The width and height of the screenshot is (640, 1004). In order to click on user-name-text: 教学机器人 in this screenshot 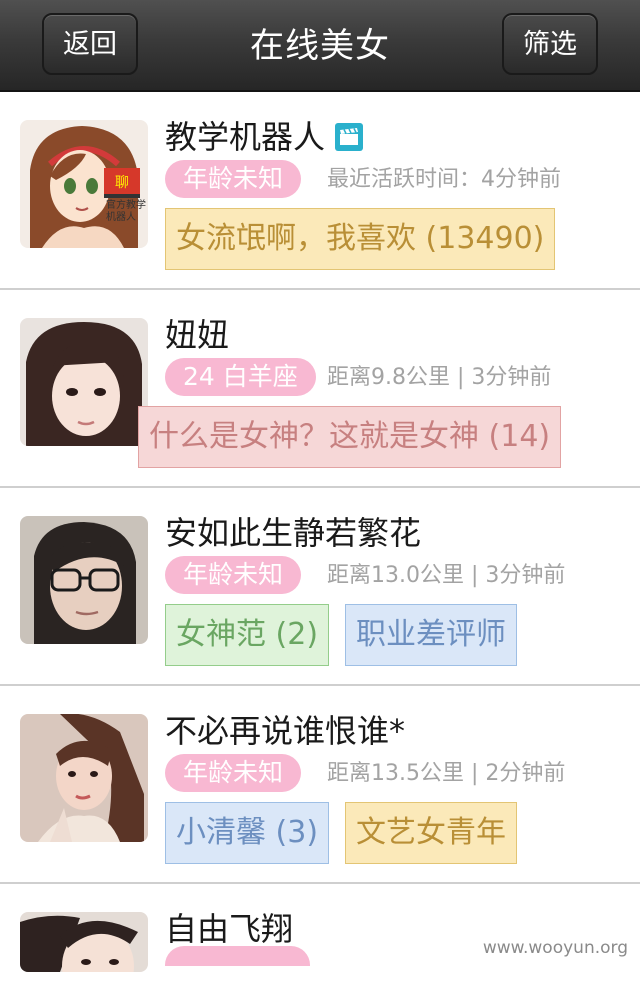, I will do `click(245, 137)`.